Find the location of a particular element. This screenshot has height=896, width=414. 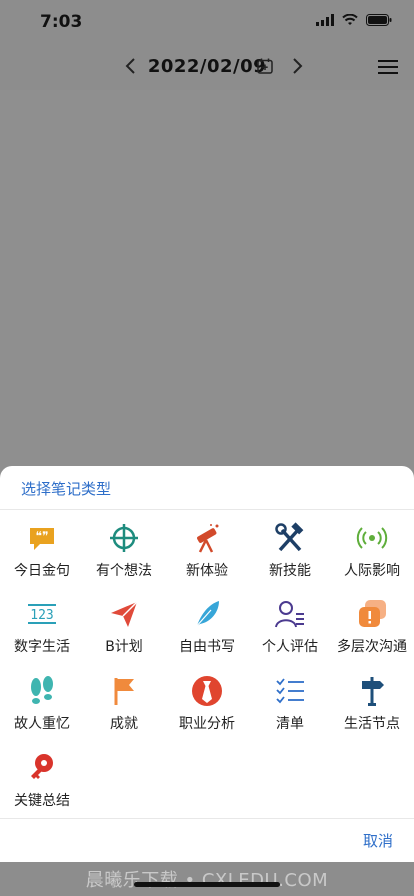

status-icons is located at coordinates (354, 20).